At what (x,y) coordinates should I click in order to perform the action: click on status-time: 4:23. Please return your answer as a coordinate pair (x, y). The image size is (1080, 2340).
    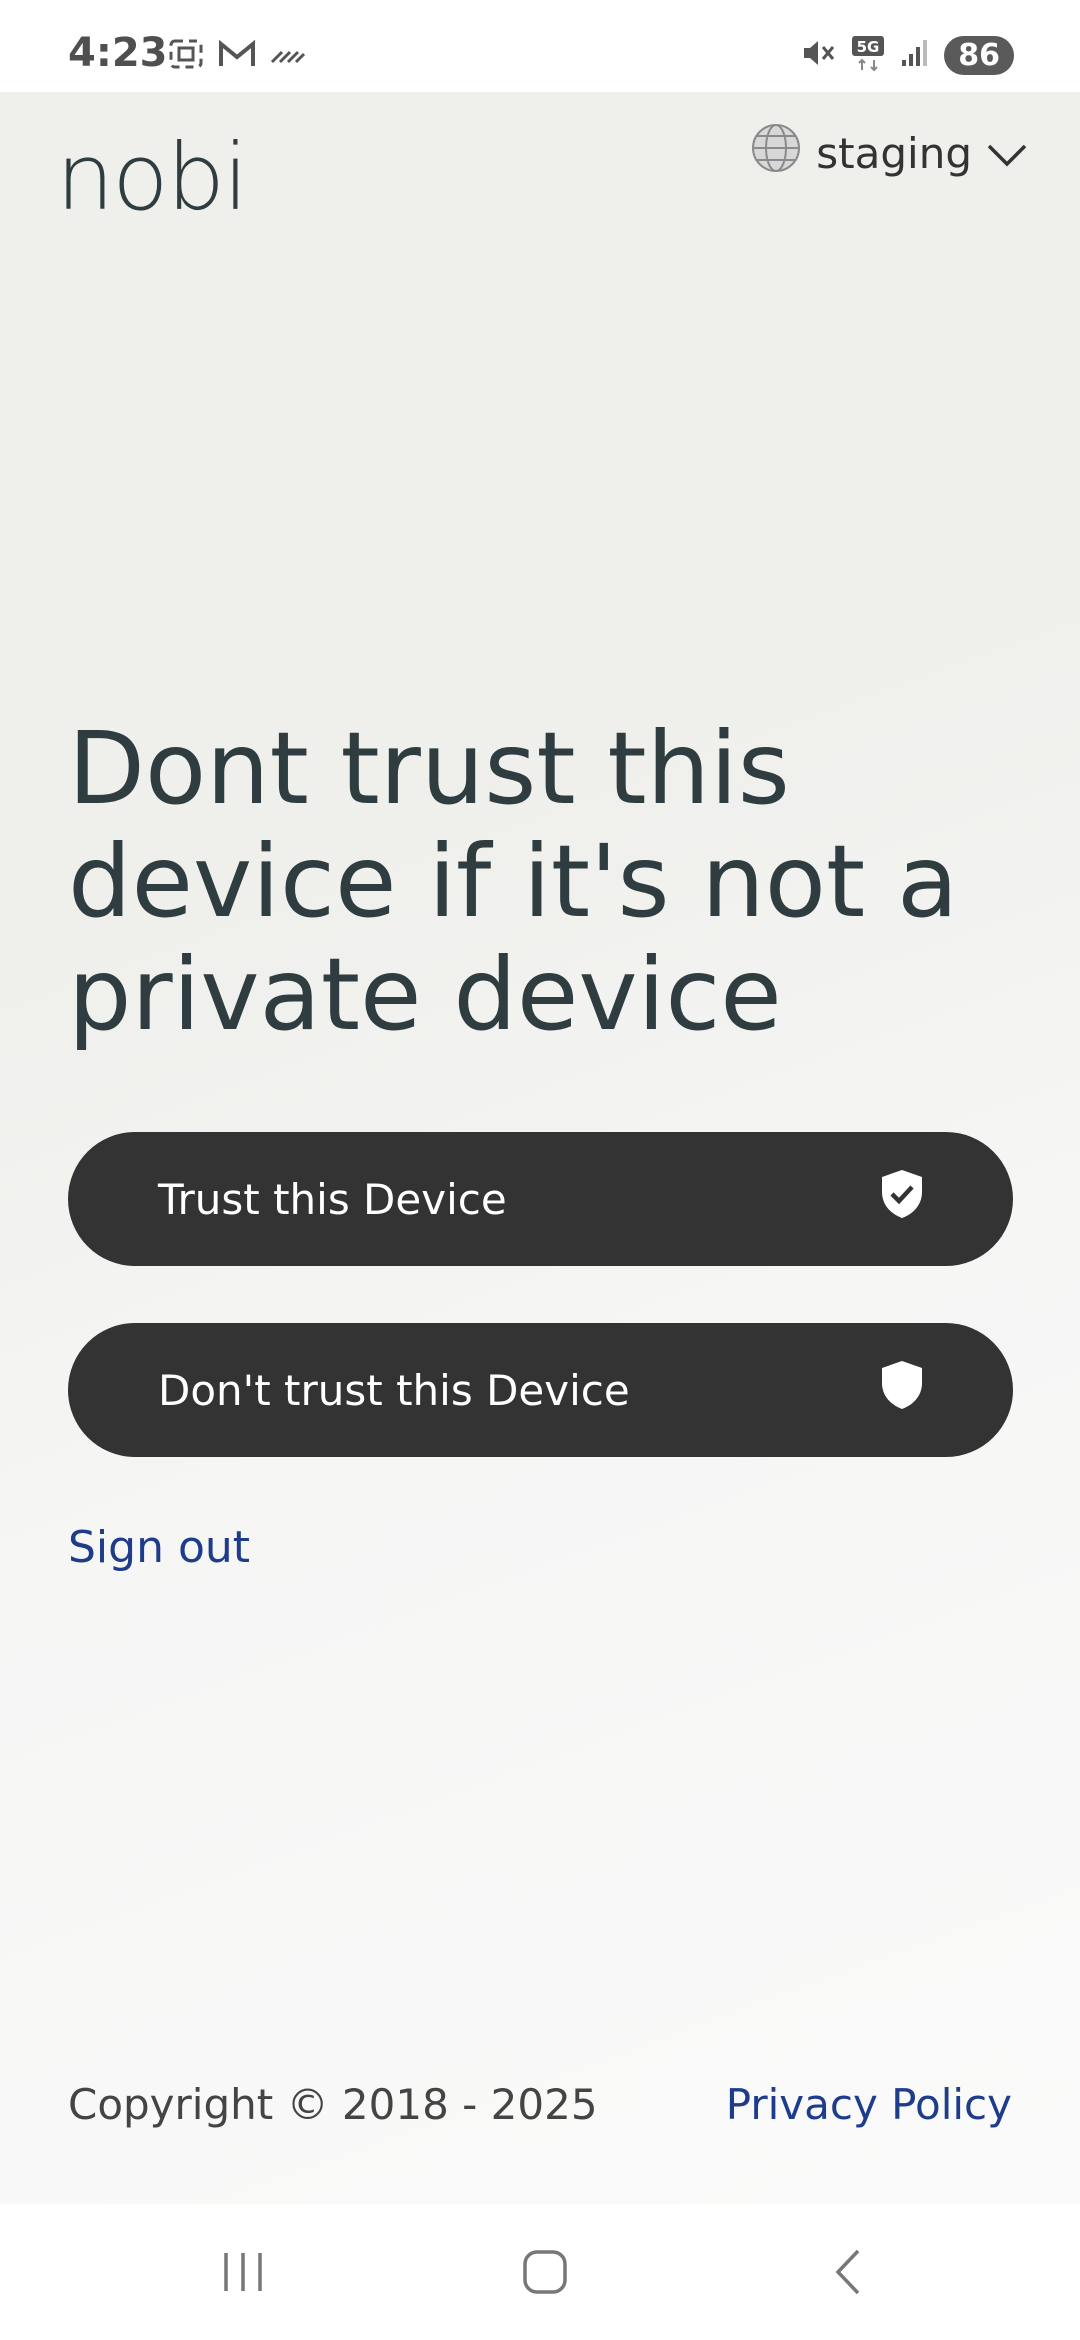
    Looking at the image, I should click on (118, 53).